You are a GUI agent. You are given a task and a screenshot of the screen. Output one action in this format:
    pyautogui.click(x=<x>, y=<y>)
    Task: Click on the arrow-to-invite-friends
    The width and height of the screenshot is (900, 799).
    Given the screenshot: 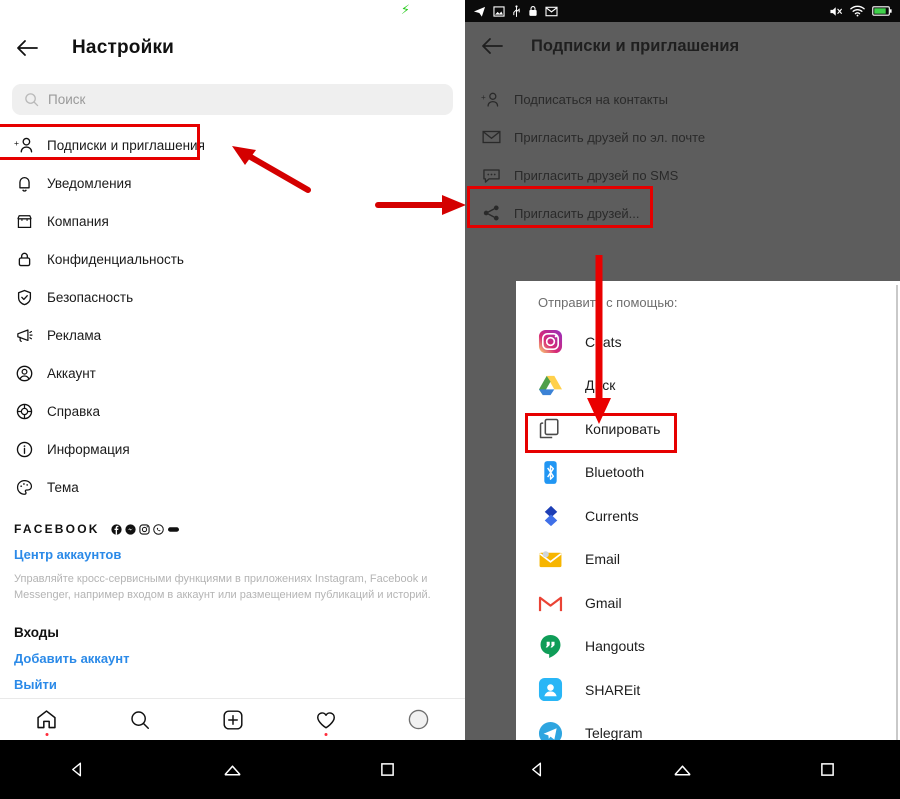 What is the action you would take?
    pyautogui.click(x=420, y=205)
    